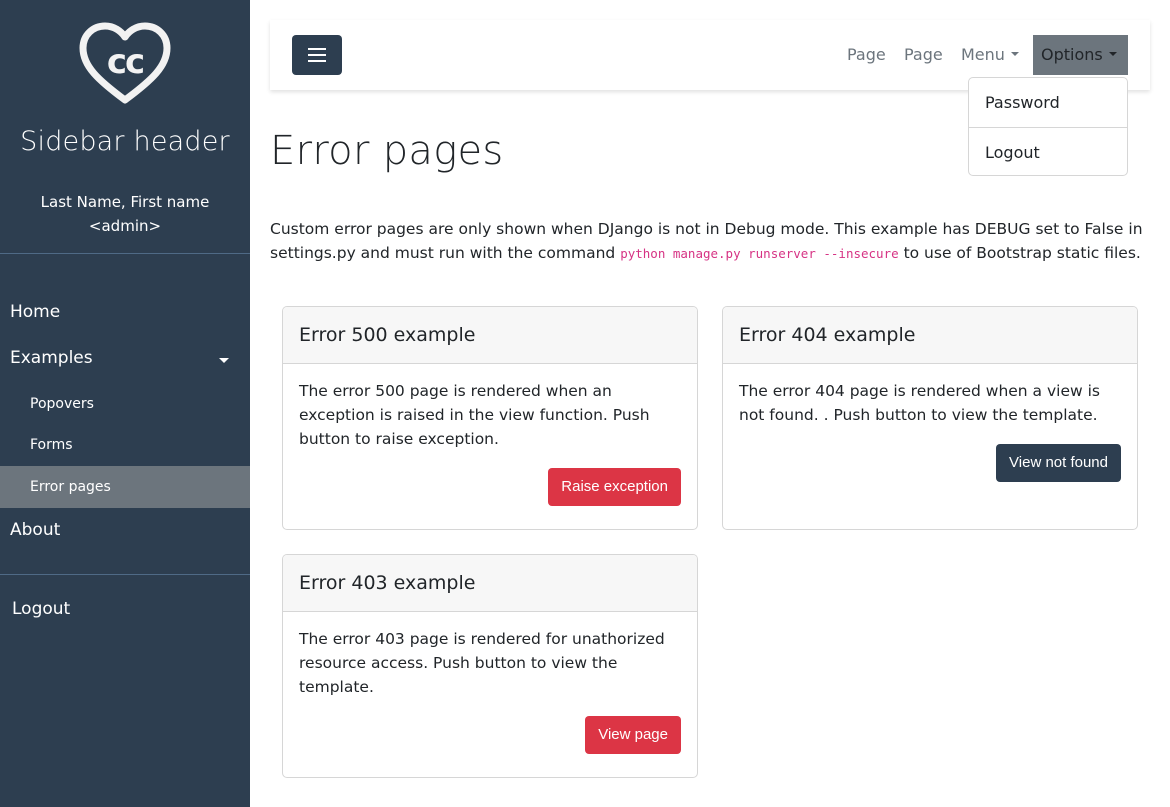 This screenshot has width=1170, height=807. What do you see at coordinates (125, 312) in the screenshot?
I see `sidebar-item-home: Home` at bounding box center [125, 312].